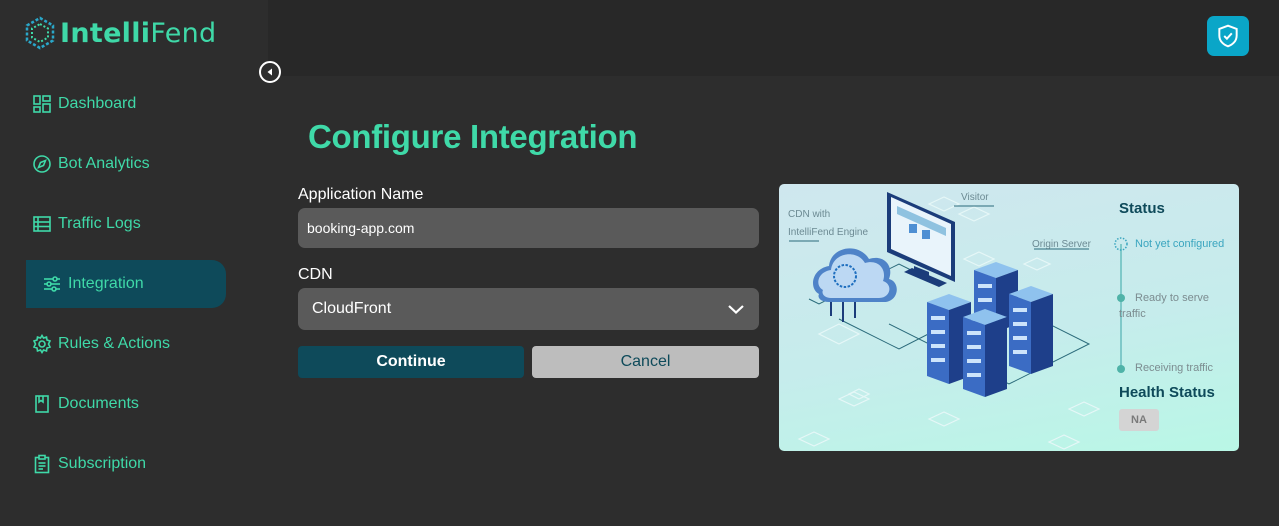  Describe the element at coordinates (138, 33) in the screenshot. I see `brand-name: IntelliFend` at that location.